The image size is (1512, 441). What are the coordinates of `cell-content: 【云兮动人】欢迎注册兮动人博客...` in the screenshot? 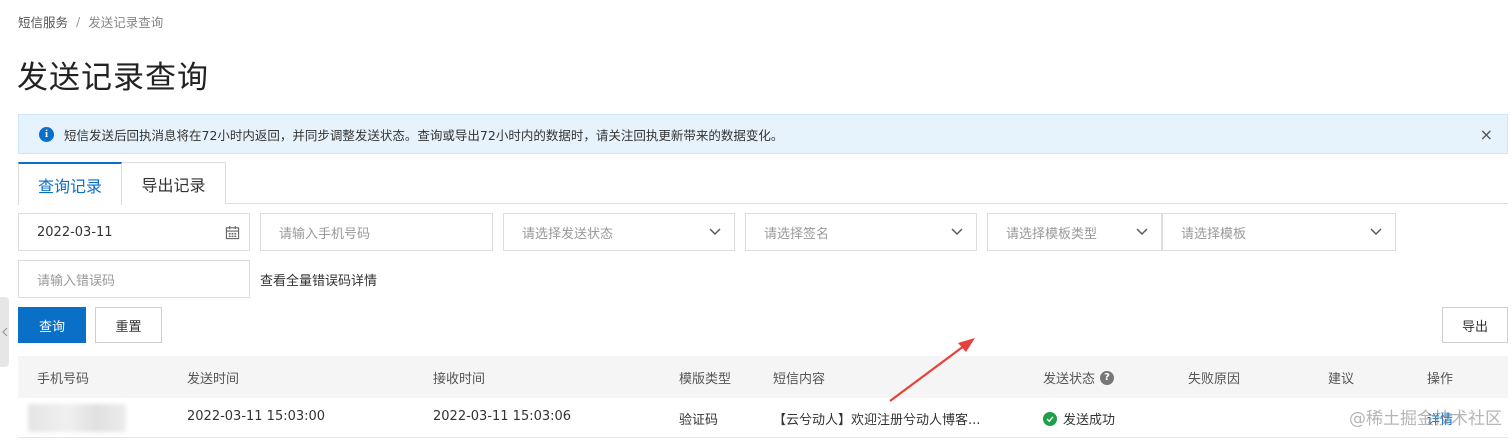 It's located at (877, 420).